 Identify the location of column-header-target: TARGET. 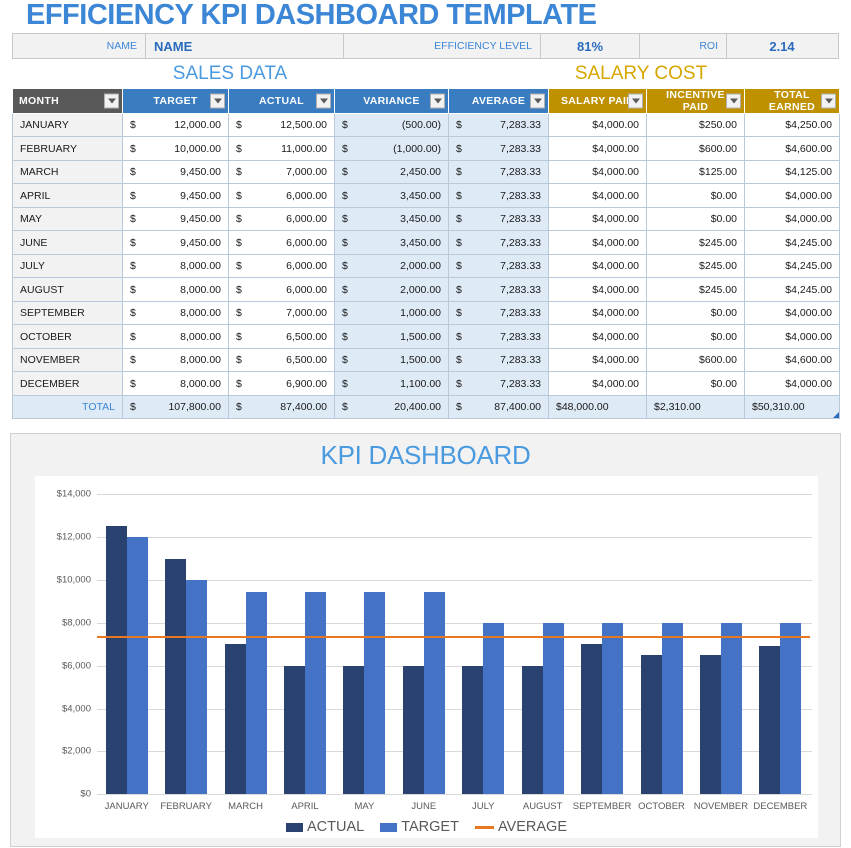
(175, 100).